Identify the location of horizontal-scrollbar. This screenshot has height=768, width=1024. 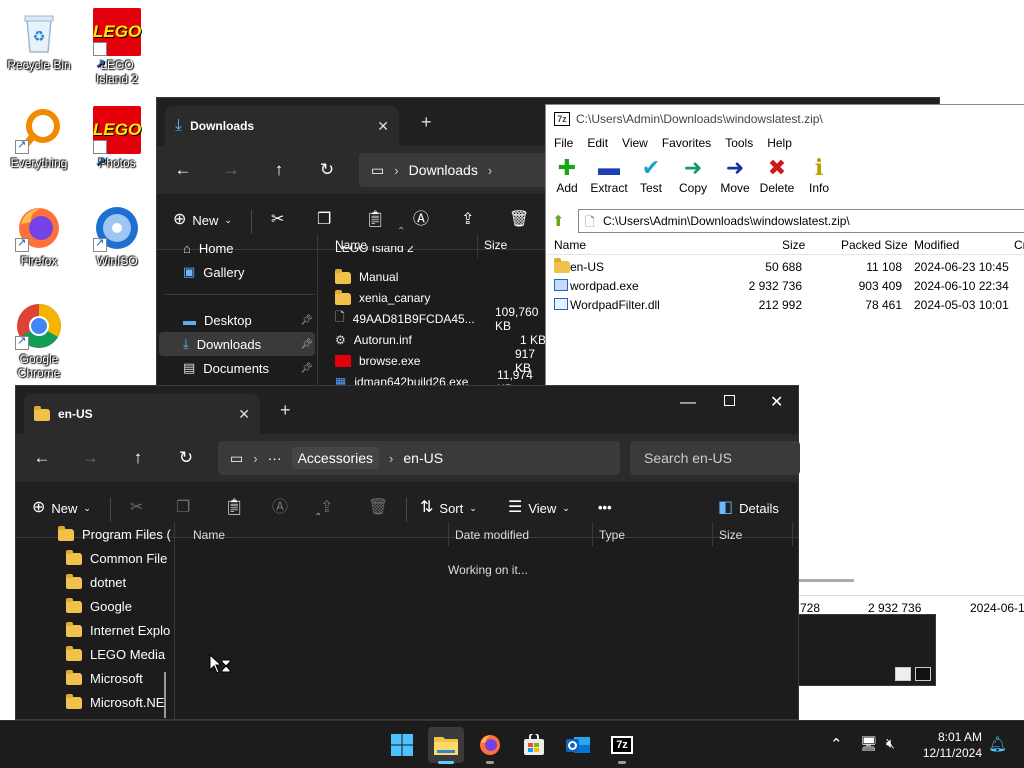
(824, 580).